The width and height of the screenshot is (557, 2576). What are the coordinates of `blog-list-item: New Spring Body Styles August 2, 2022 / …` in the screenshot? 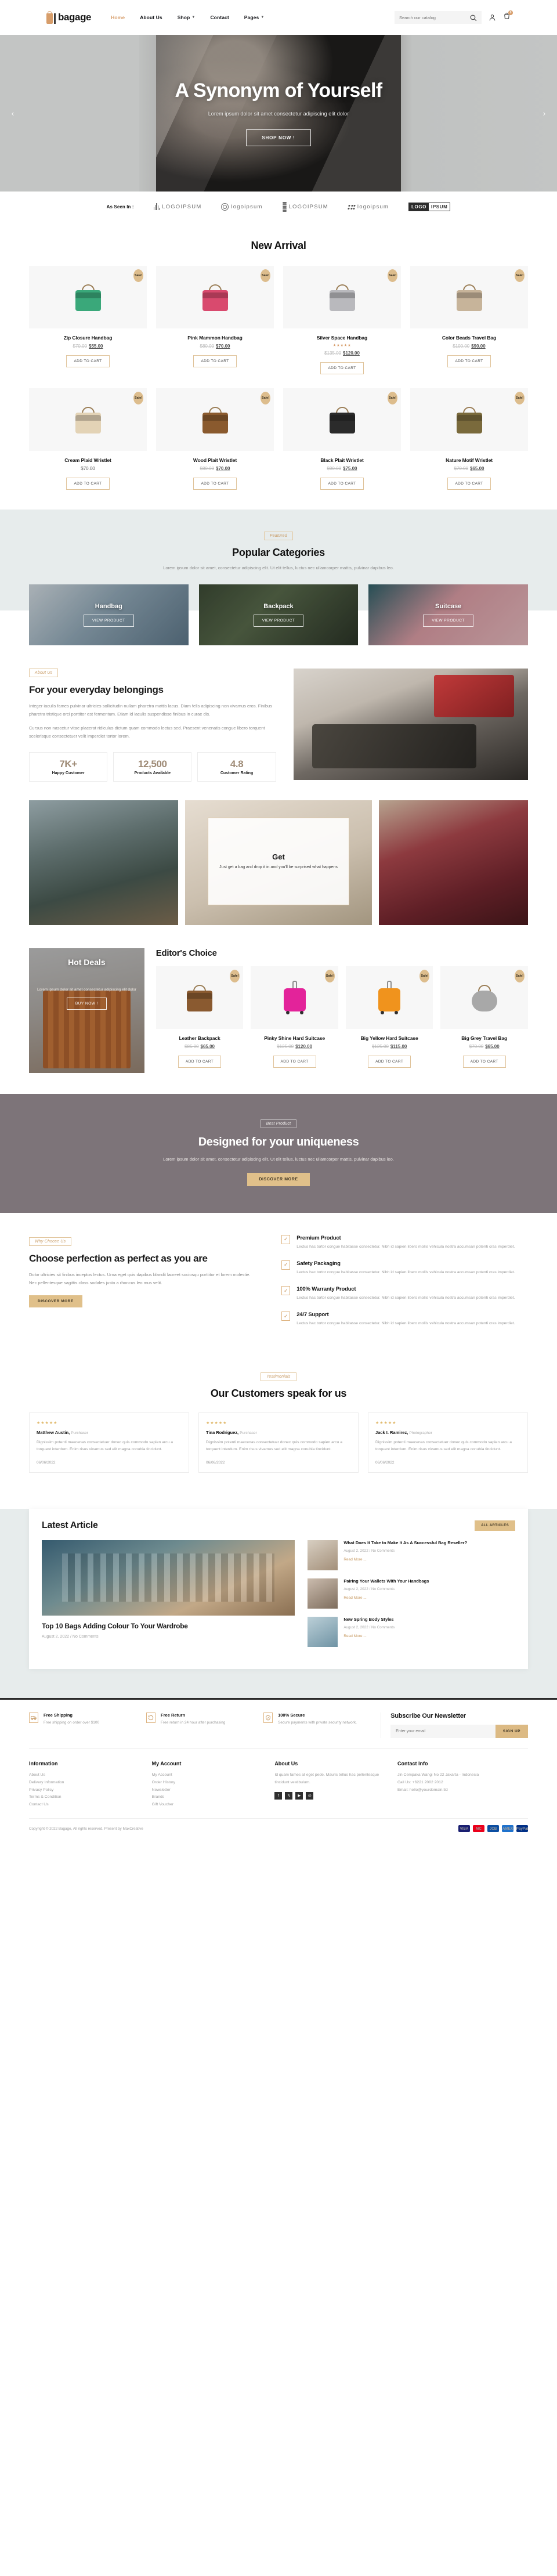 It's located at (411, 1631).